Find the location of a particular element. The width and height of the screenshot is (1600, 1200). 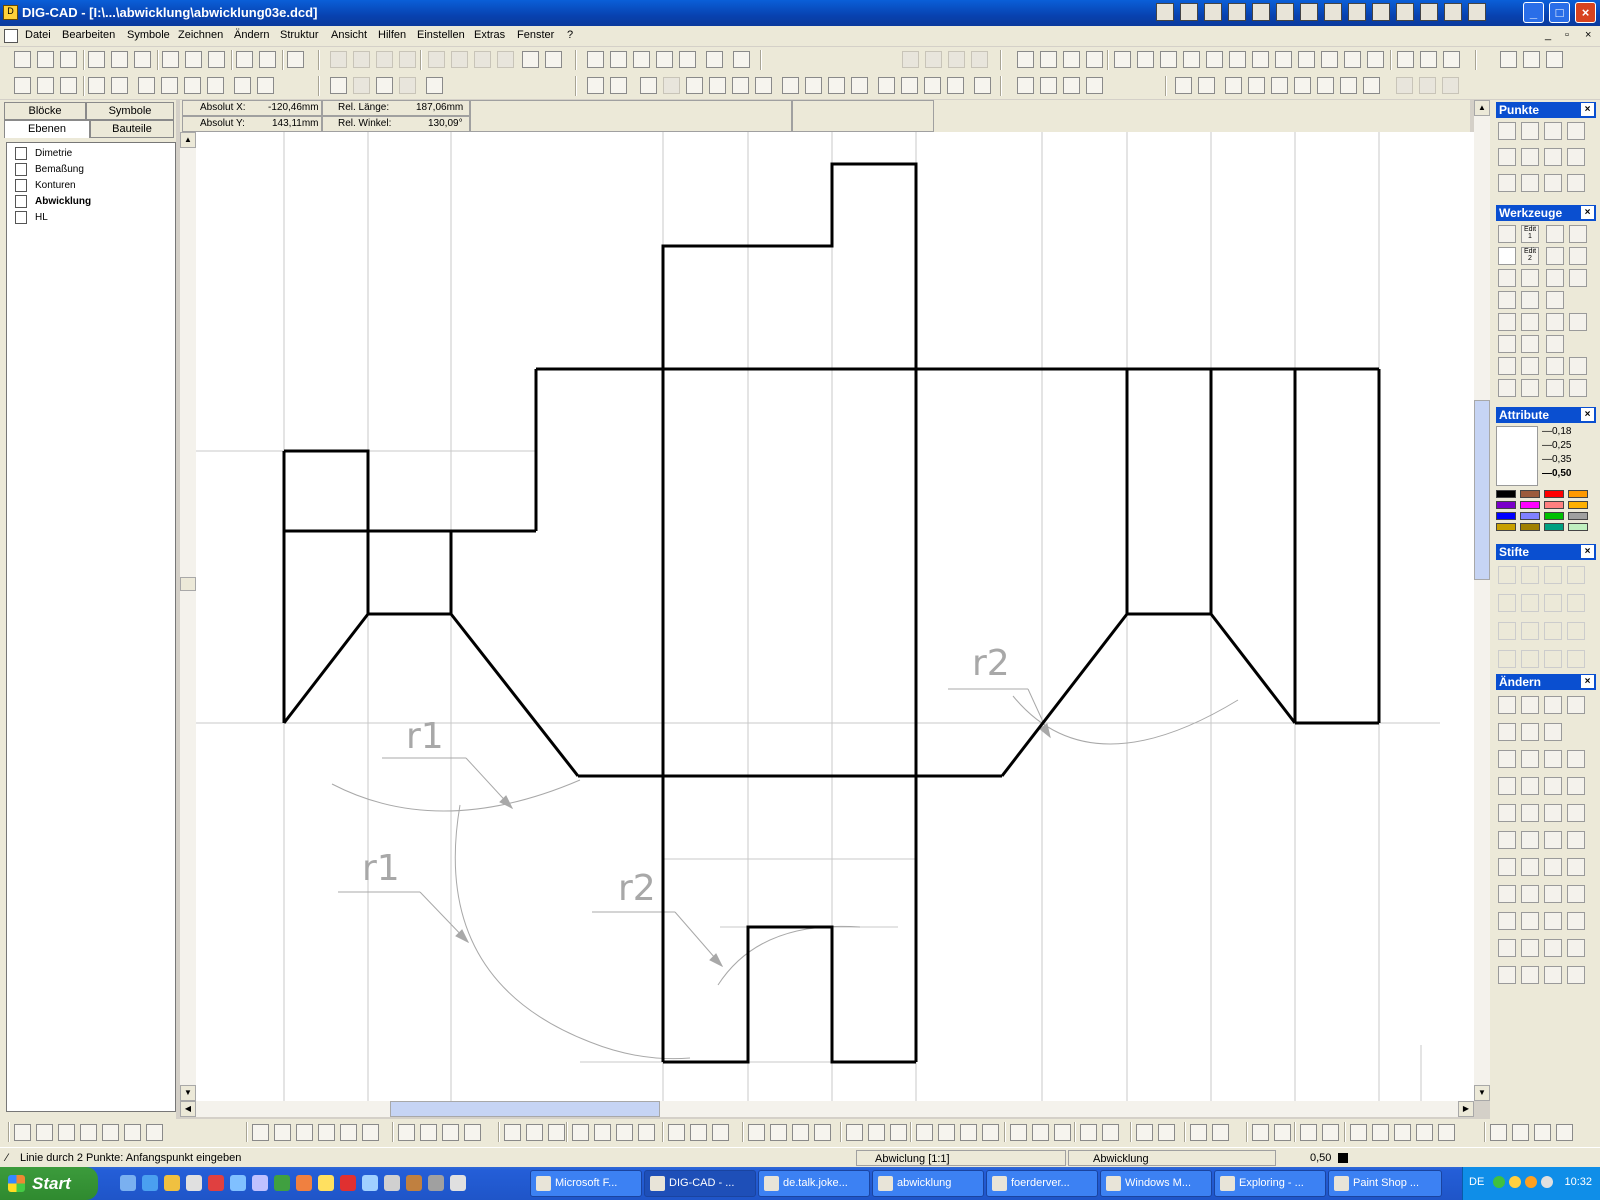

tab-bauteile: Bauteile is located at coordinates (132, 129).